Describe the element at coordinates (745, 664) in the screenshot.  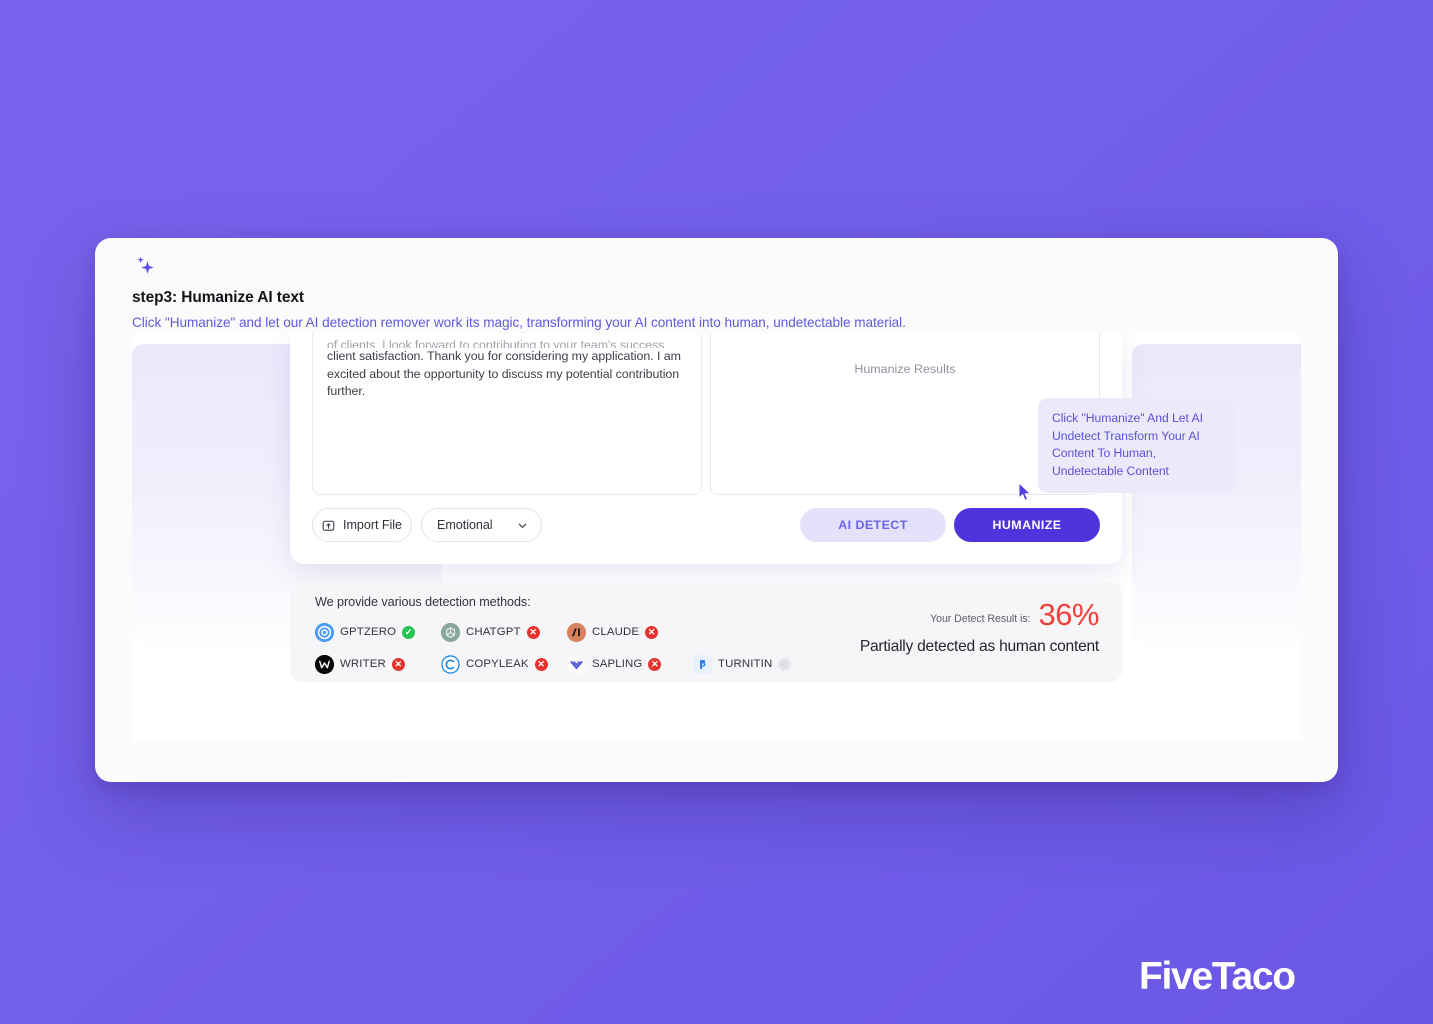
I see `detection-method-label: TURNITIN` at that location.